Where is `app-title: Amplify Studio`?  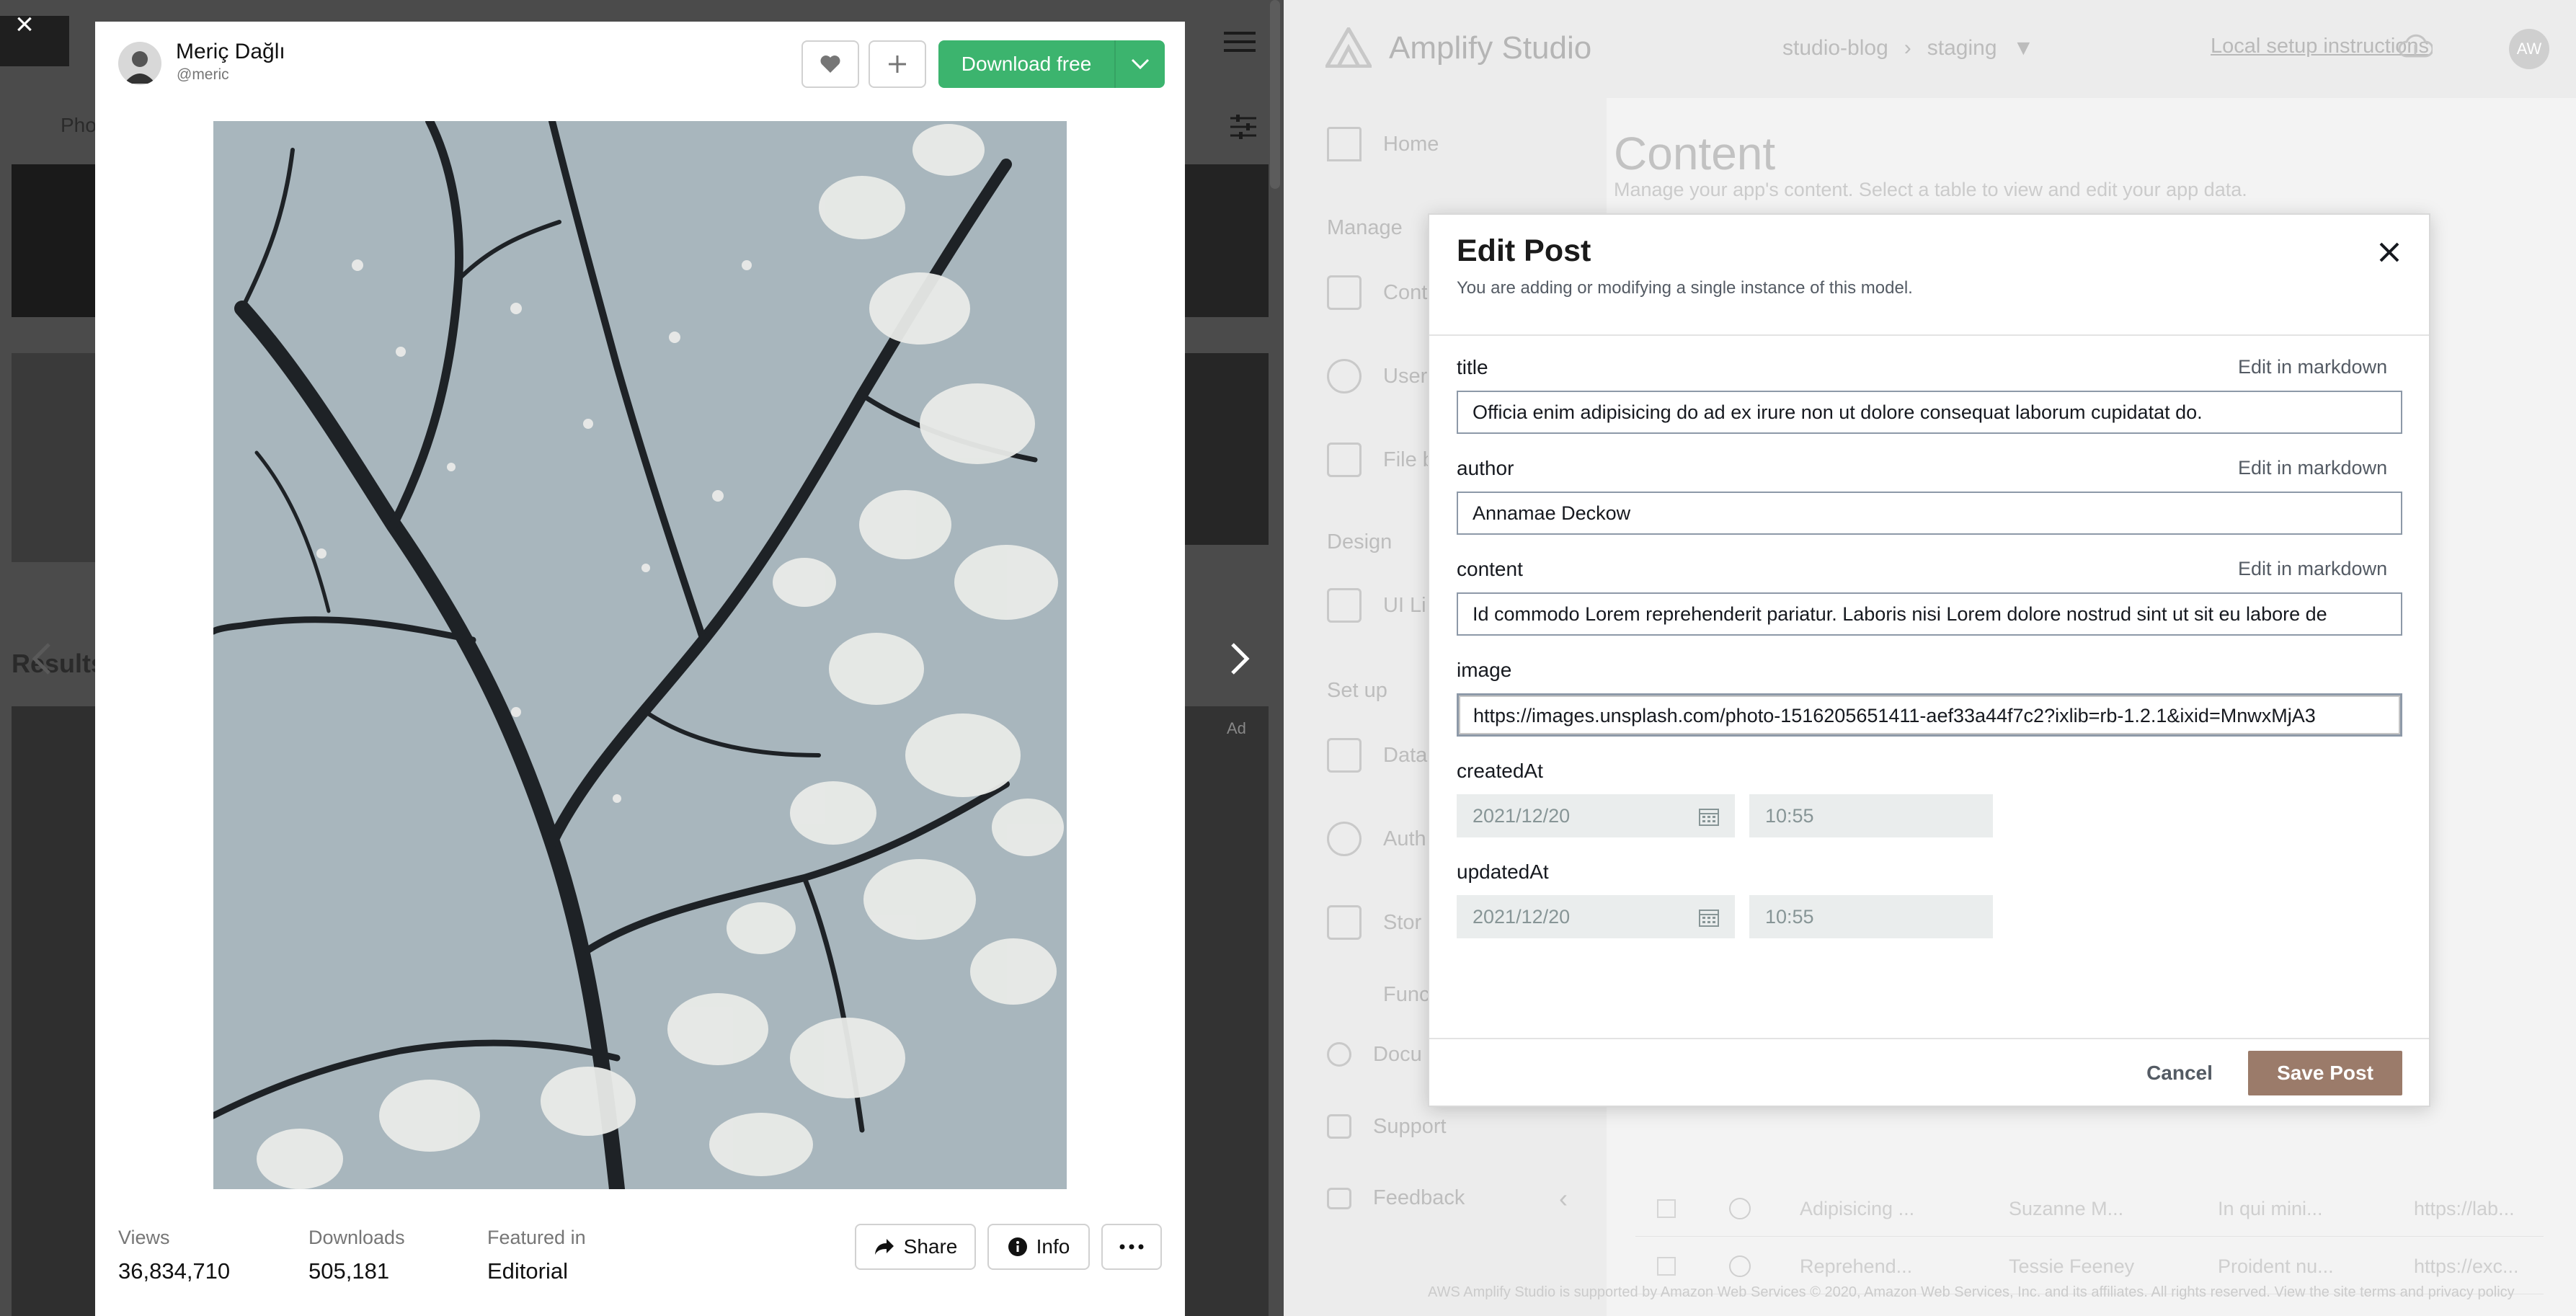
app-title: Amplify Studio is located at coordinates (1490, 48).